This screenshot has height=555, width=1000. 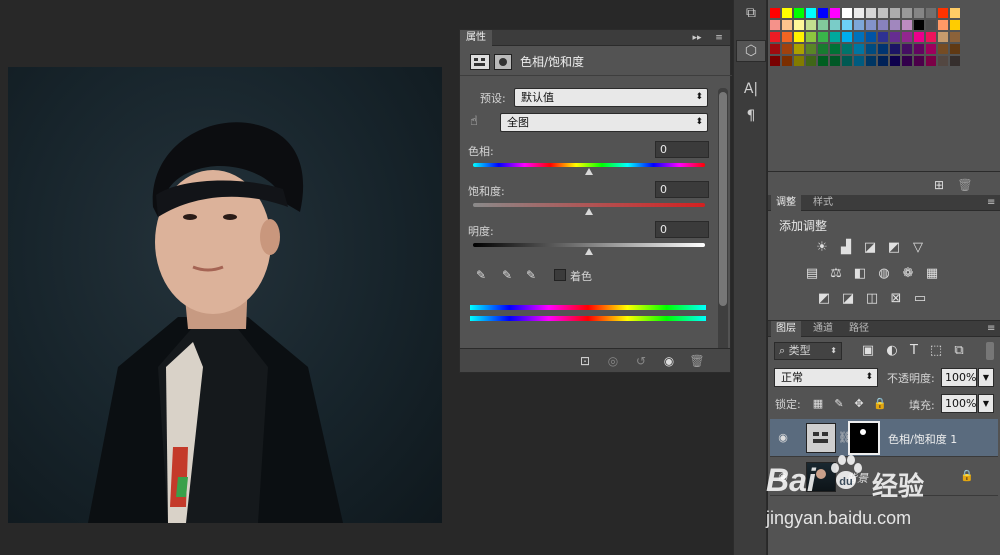 I want to click on gradient-map-icon: ▭, so click(x=920, y=299).